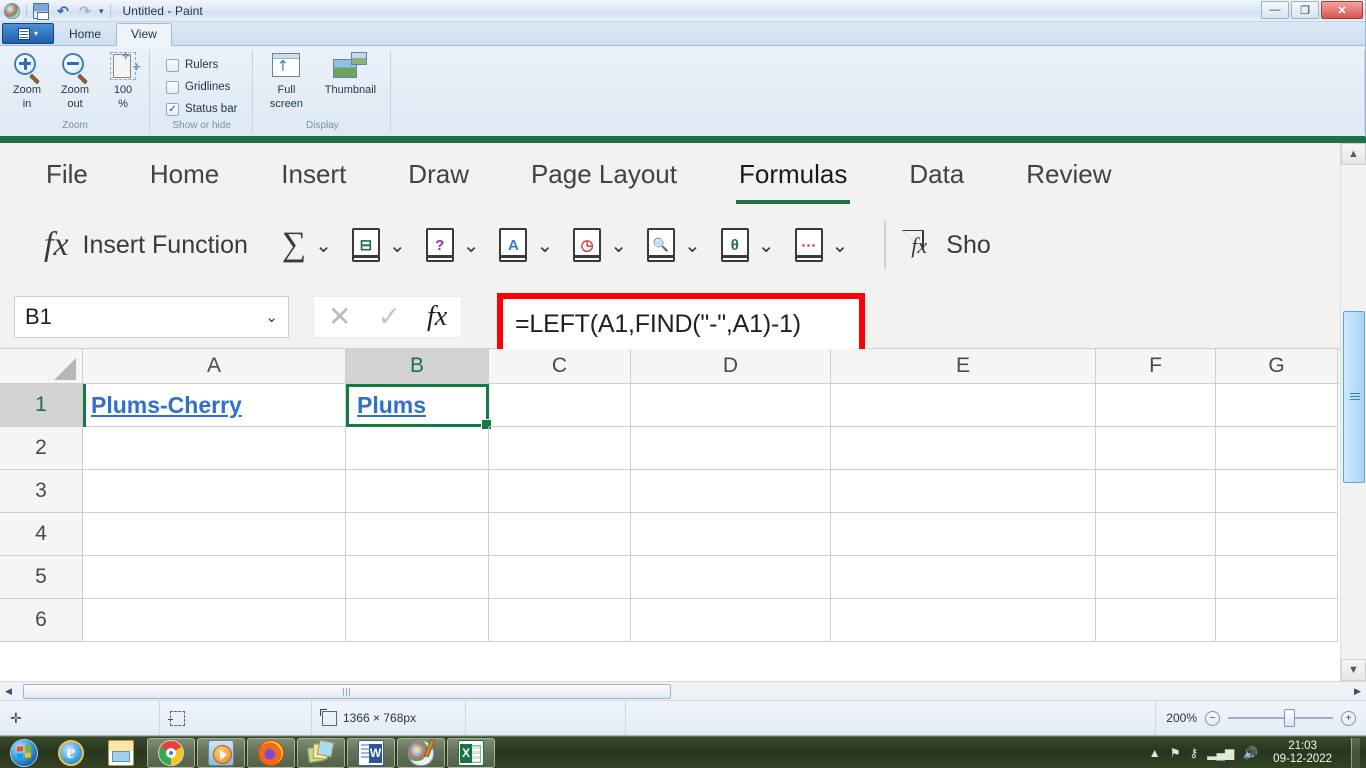  What do you see at coordinates (1357, 691) in the screenshot?
I see `scroll-right-arrow-icon: ▶` at bounding box center [1357, 691].